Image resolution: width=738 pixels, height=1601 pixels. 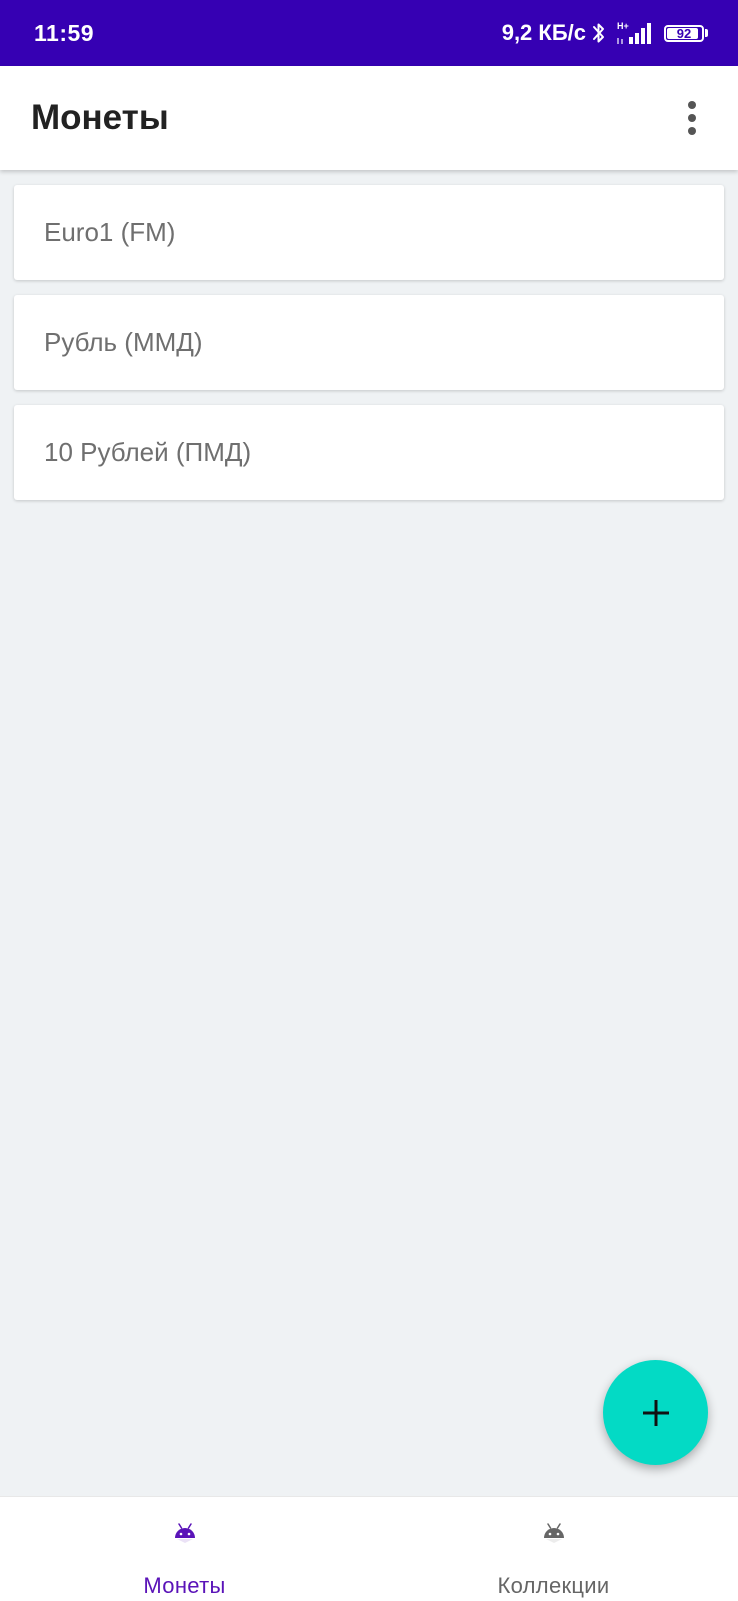 I want to click on plus-icon, so click(x=655, y=1412).